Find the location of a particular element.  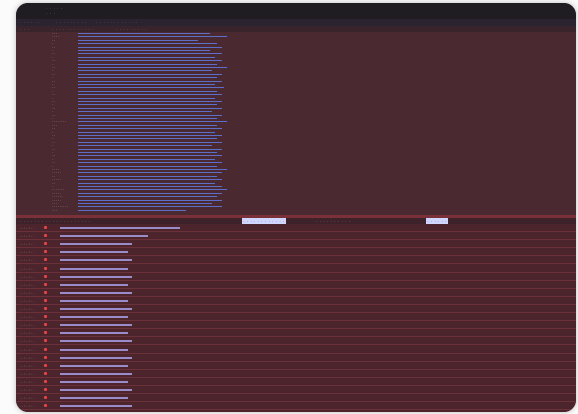

path-segment-1: · · · · · · · · · is located at coordinates (71, 22).